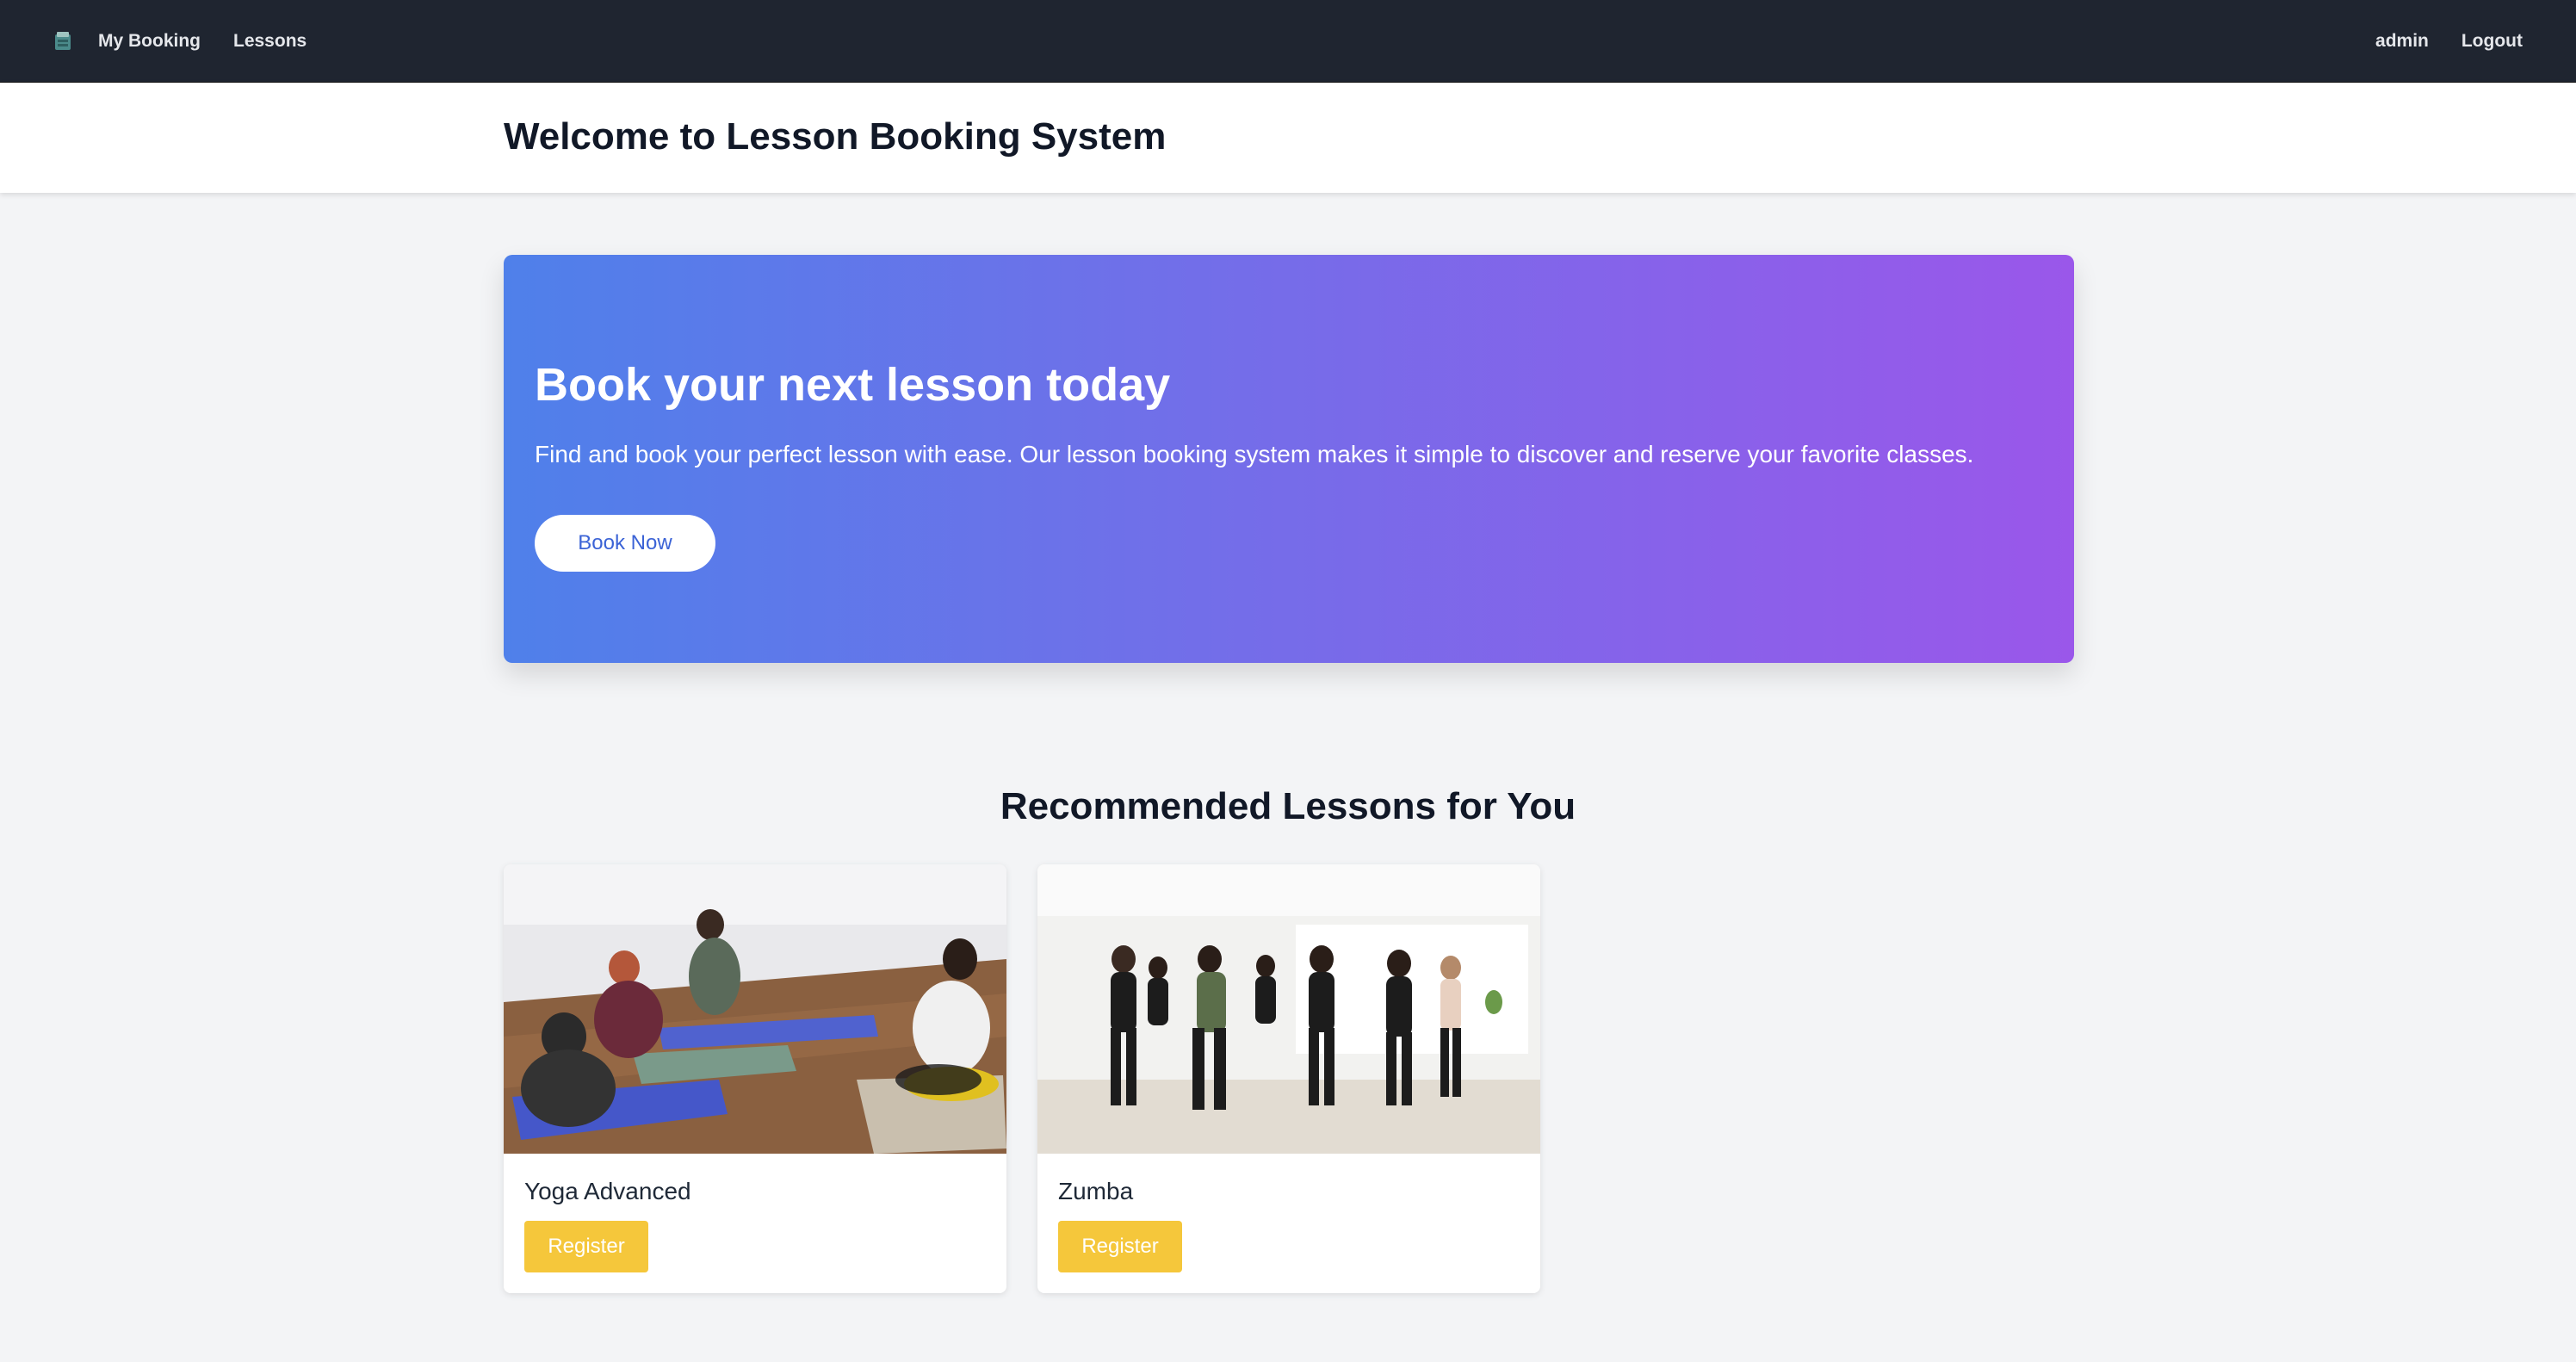 The image size is (2576, 1362). I want to click on top-navbar: My Booking Lessons admin Logout, so click(1288, 41).